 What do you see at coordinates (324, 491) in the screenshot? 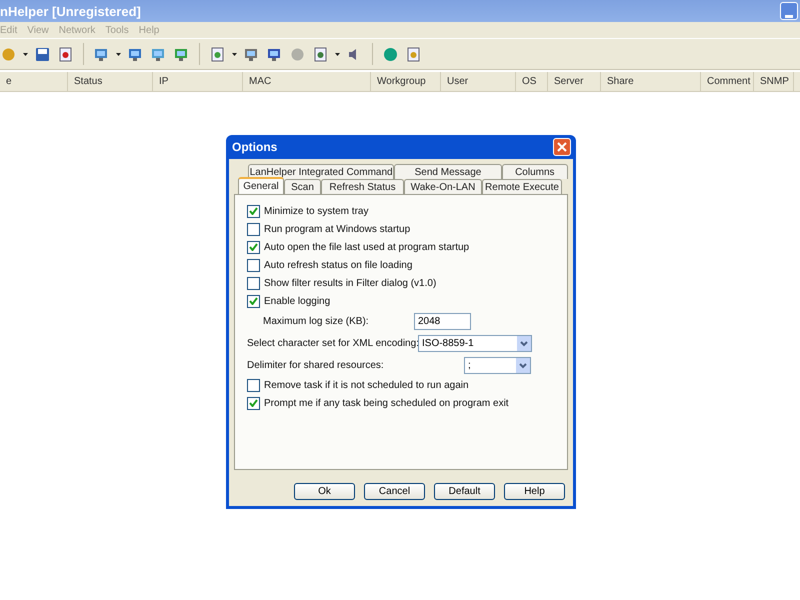
I see `dialog-button: Ok` at bounding box center [324, 491].